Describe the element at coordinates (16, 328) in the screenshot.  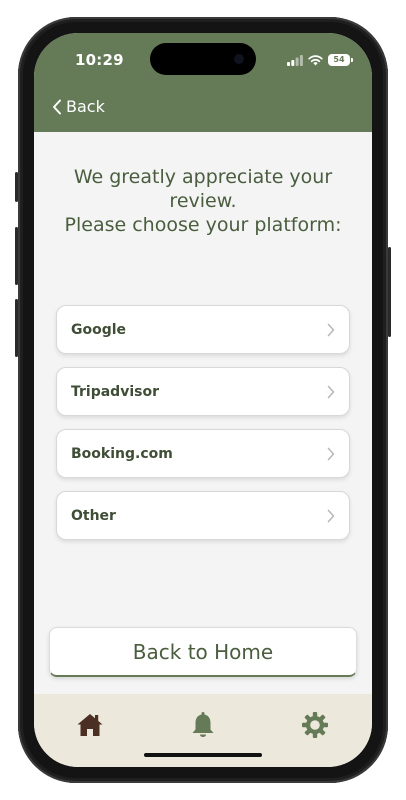
I see `volume-down-button` at that location.